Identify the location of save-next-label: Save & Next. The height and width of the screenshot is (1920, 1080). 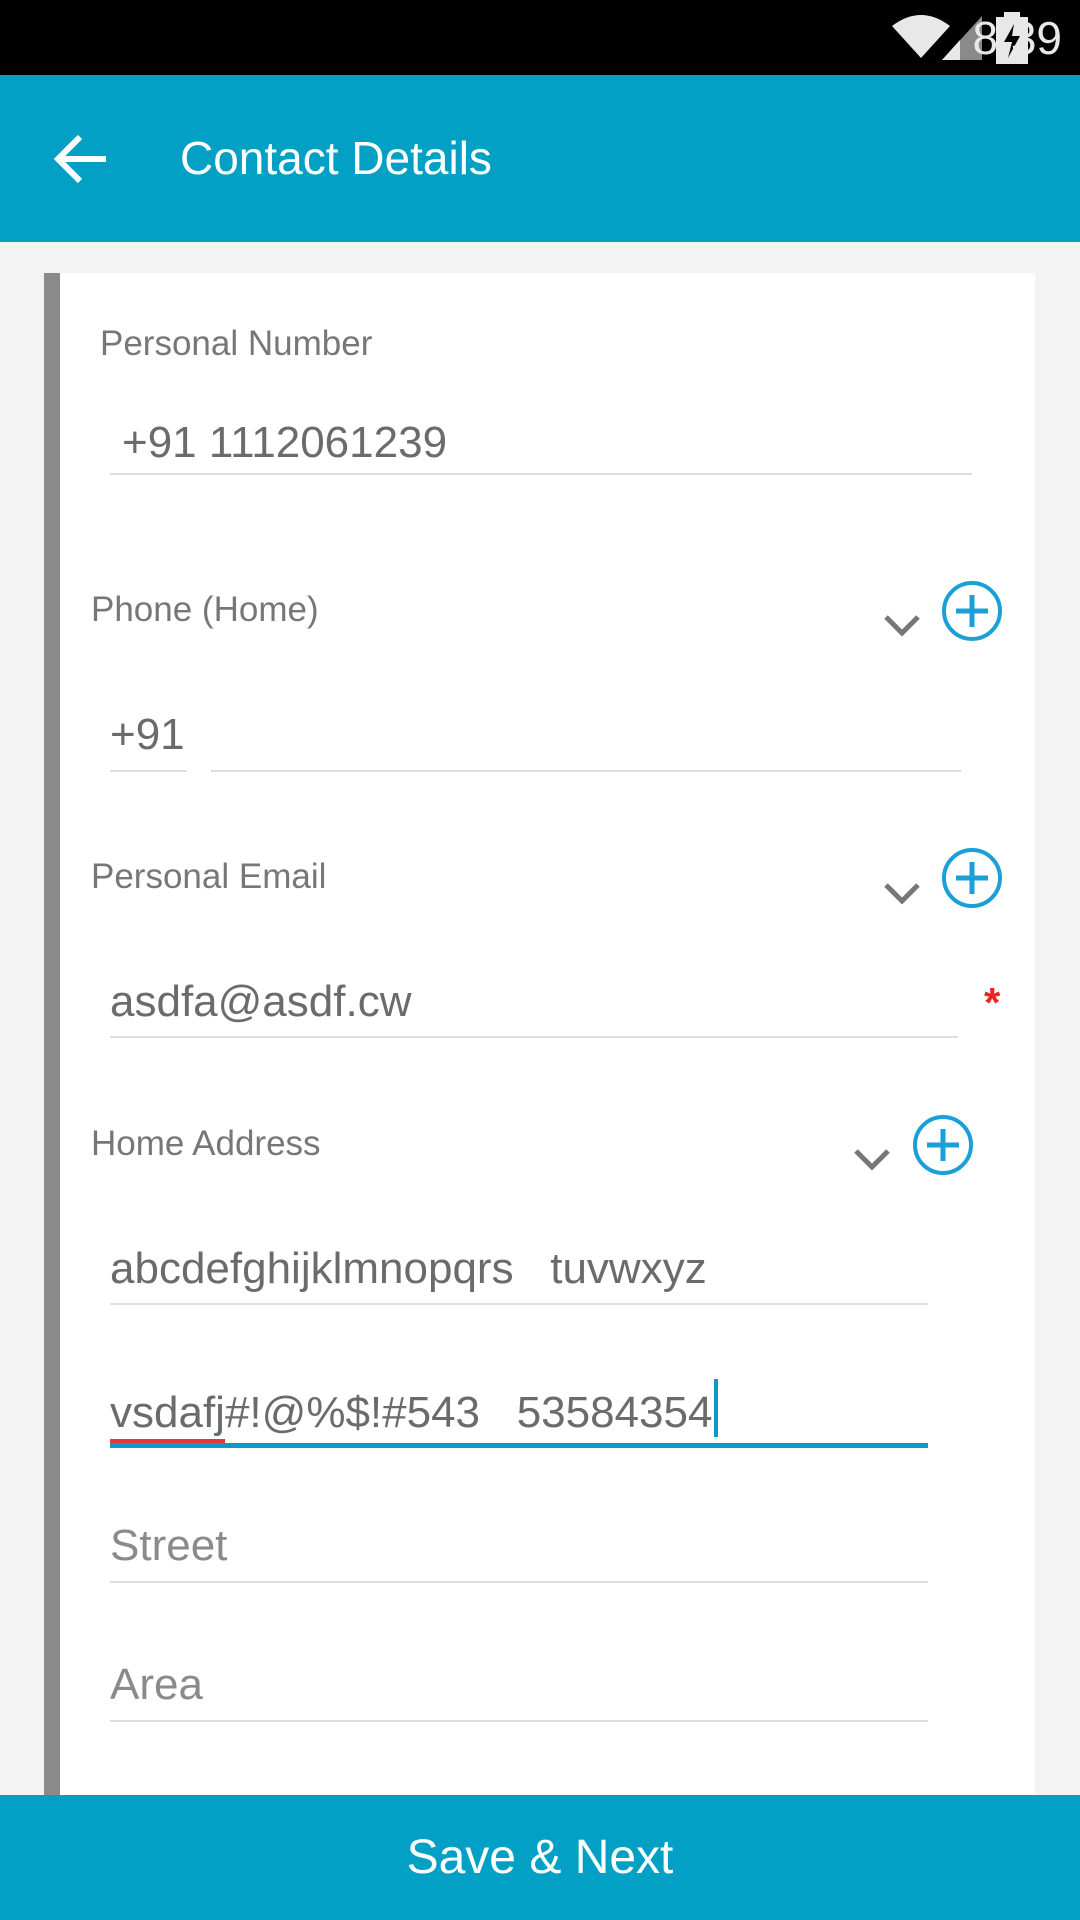
(540, 1857).